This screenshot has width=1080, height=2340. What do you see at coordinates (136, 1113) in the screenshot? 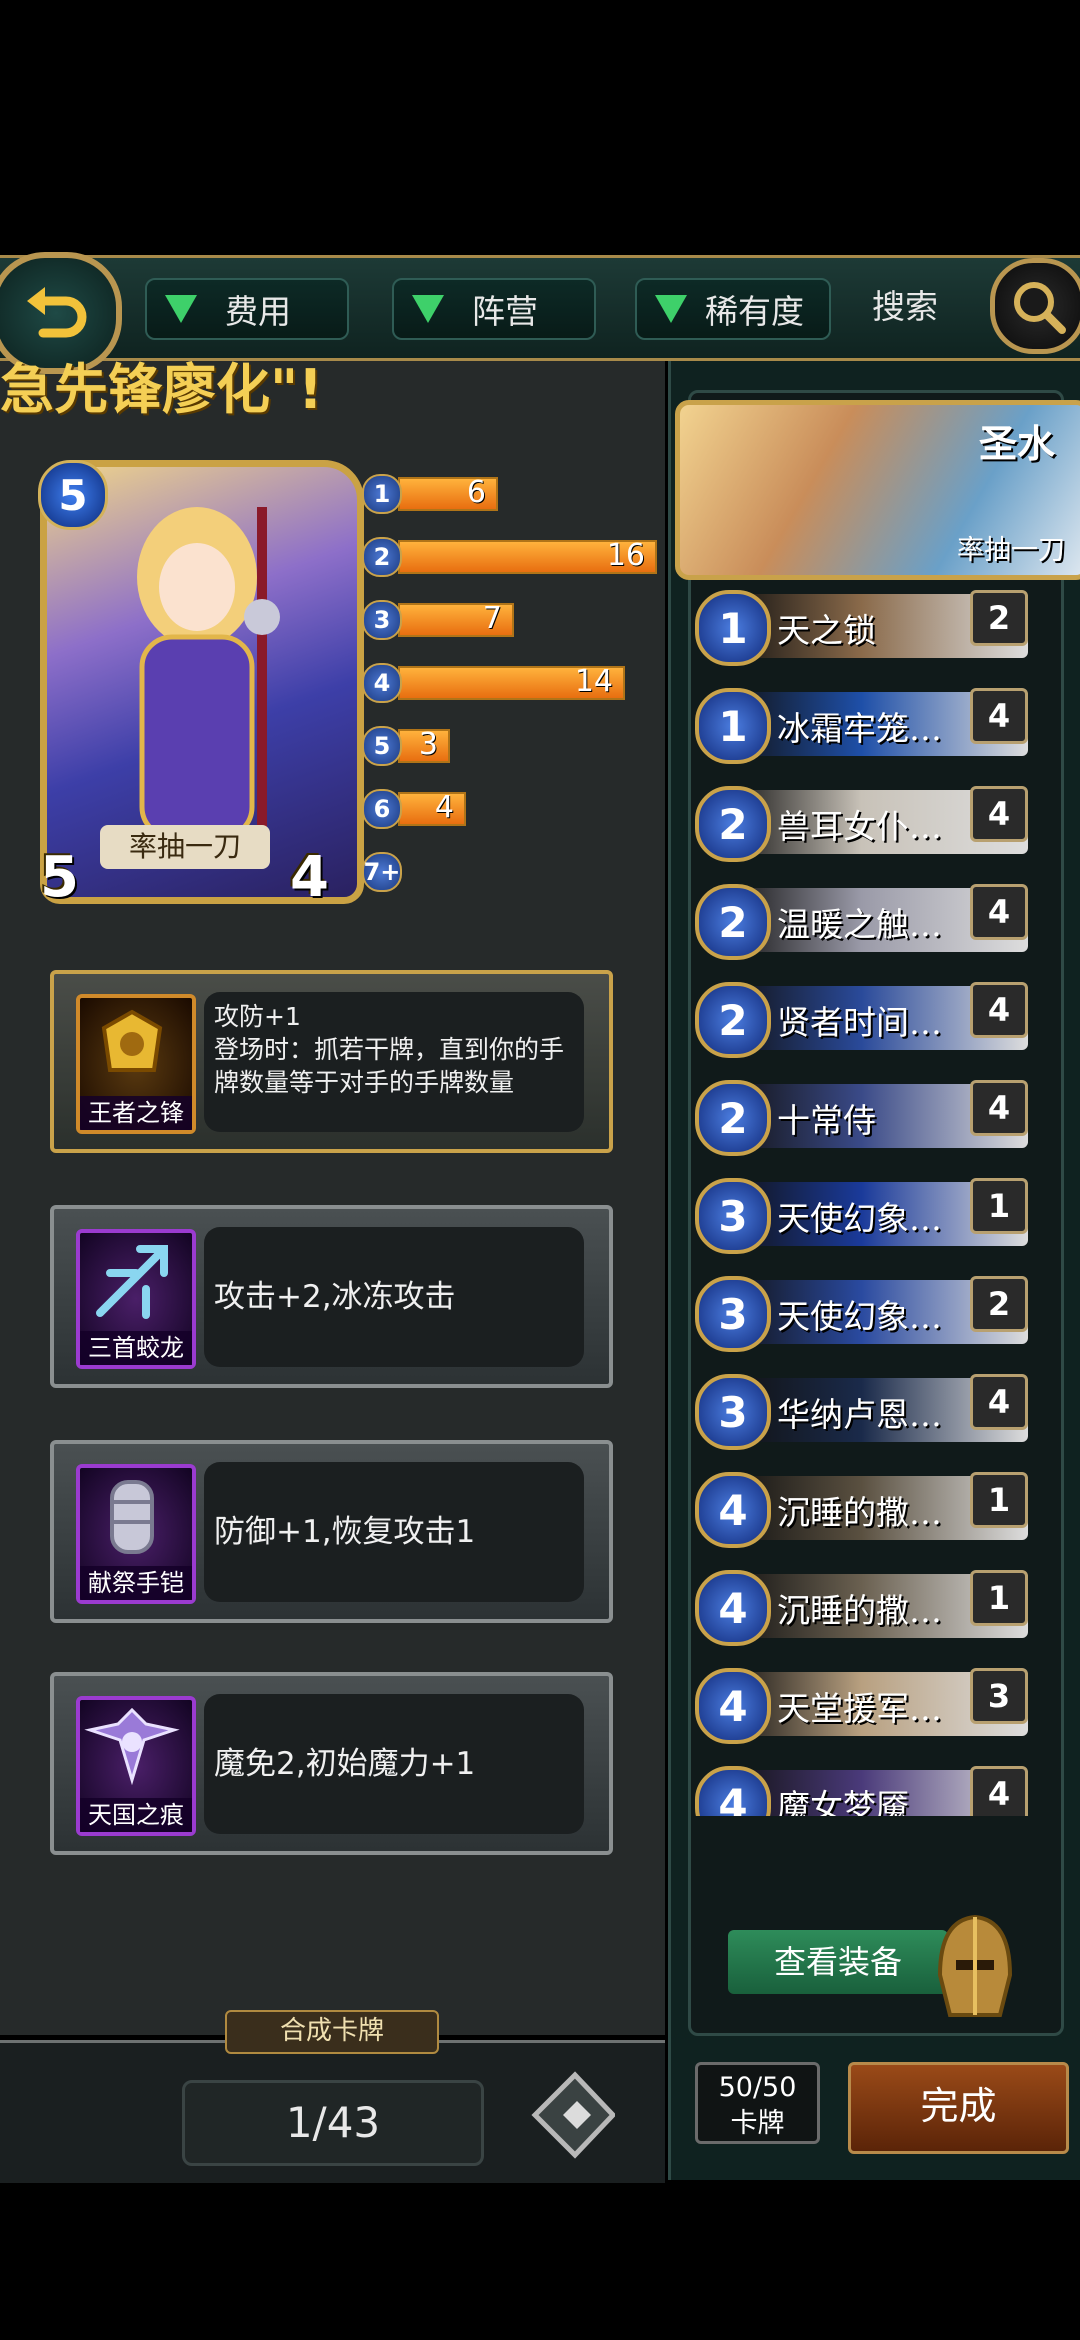
I see `equipment-name: 王者之锋` at bounding box center [136, 1113].